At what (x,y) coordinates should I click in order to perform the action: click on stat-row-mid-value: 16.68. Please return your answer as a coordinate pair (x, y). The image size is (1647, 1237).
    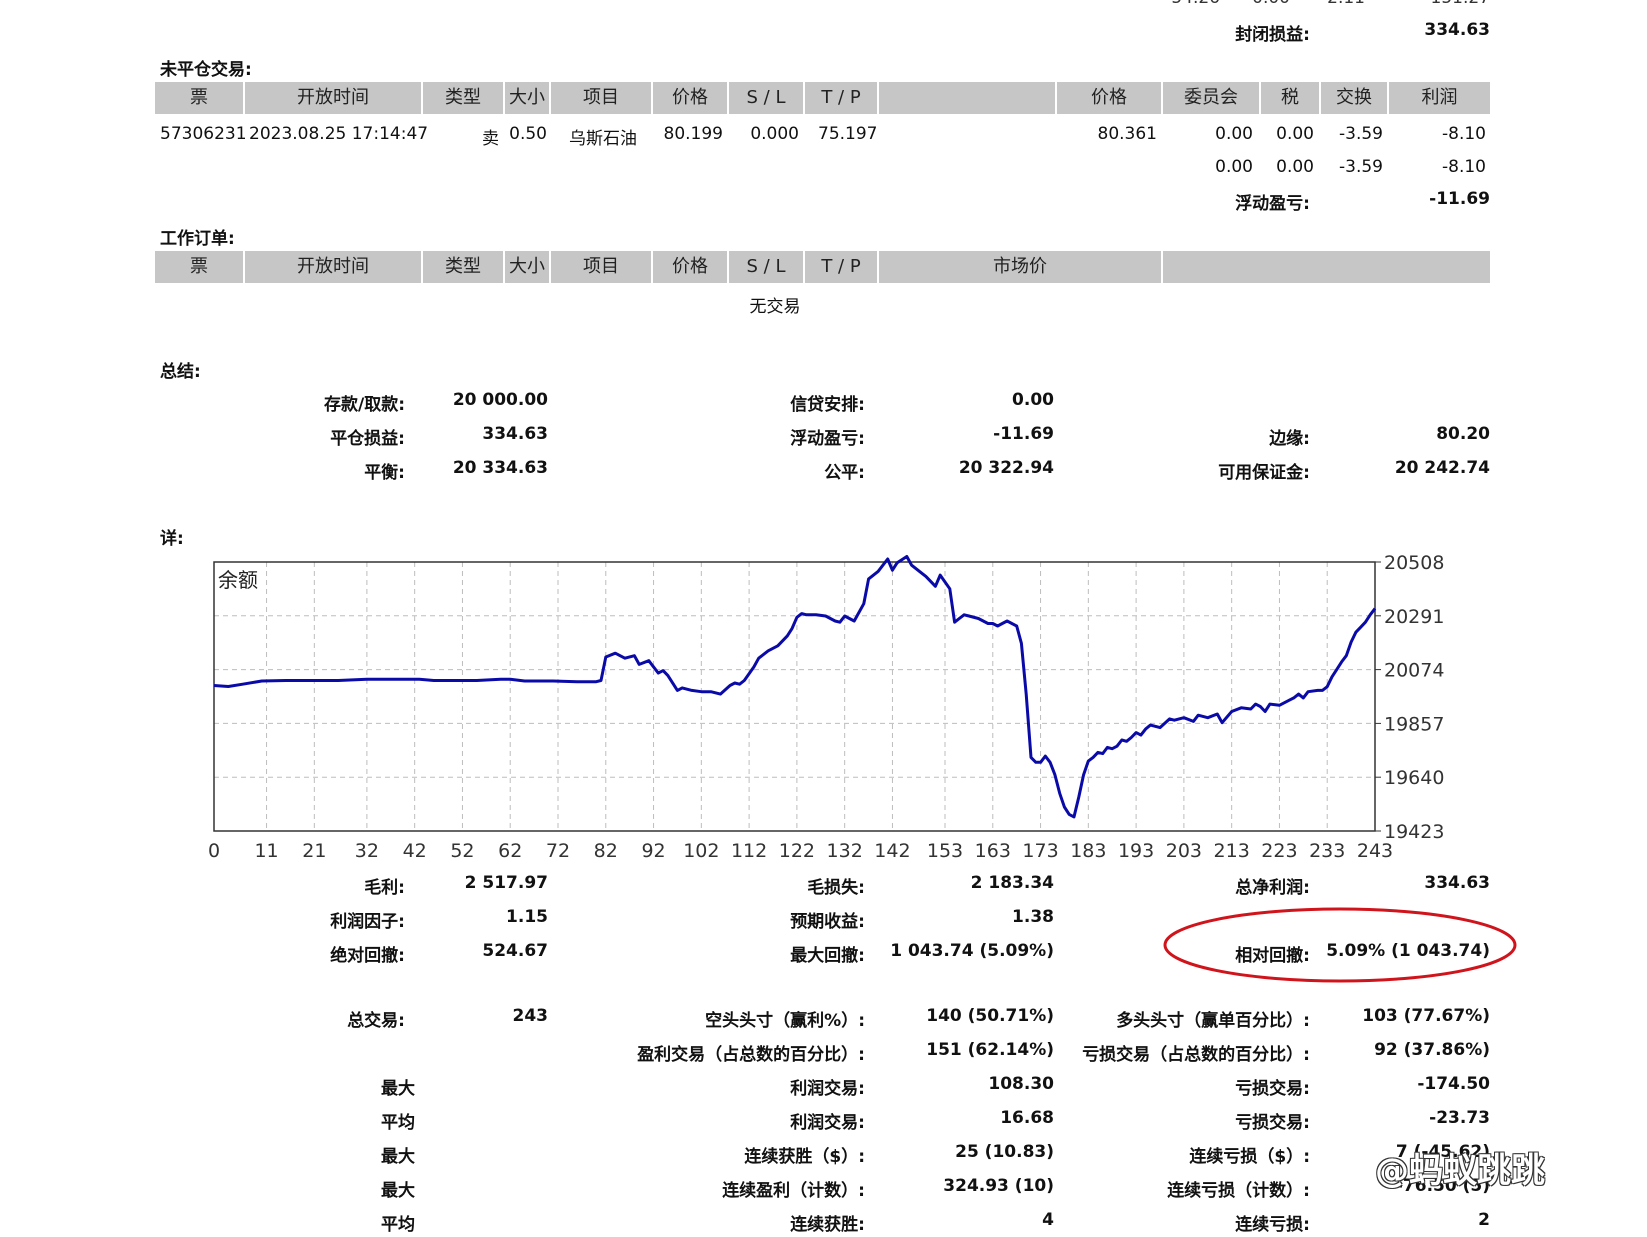
    Looking at the image, I should click on (1027, 1118).